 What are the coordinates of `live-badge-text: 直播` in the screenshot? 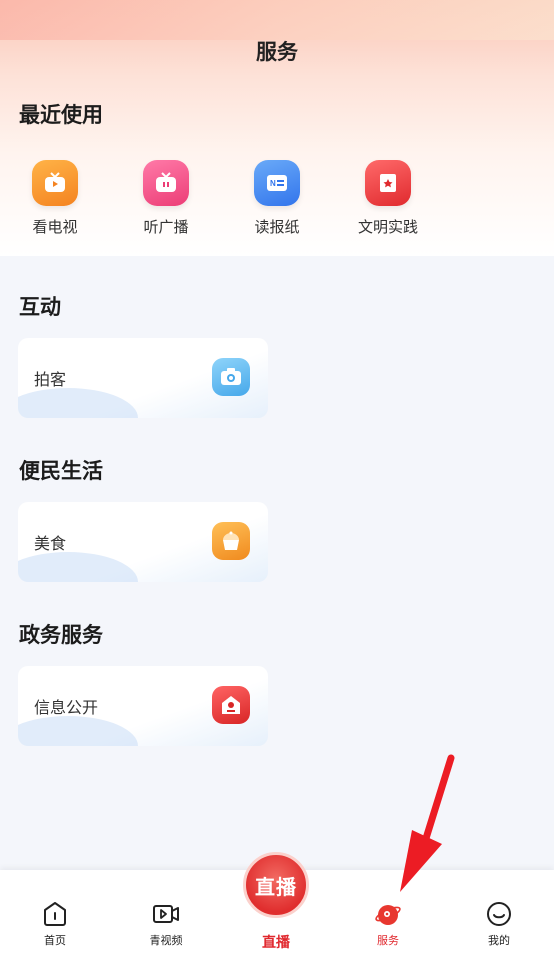 It's located at (276, 887).